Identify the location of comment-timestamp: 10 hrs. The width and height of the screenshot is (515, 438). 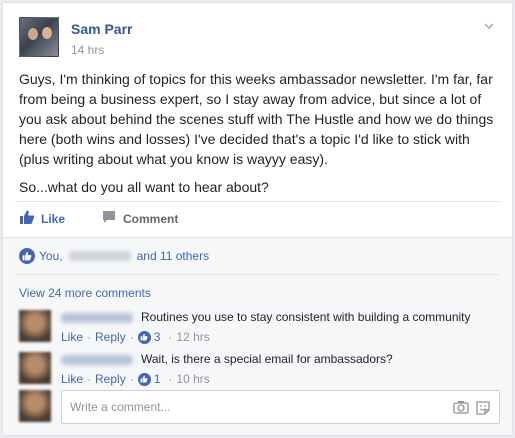
(192, 379).